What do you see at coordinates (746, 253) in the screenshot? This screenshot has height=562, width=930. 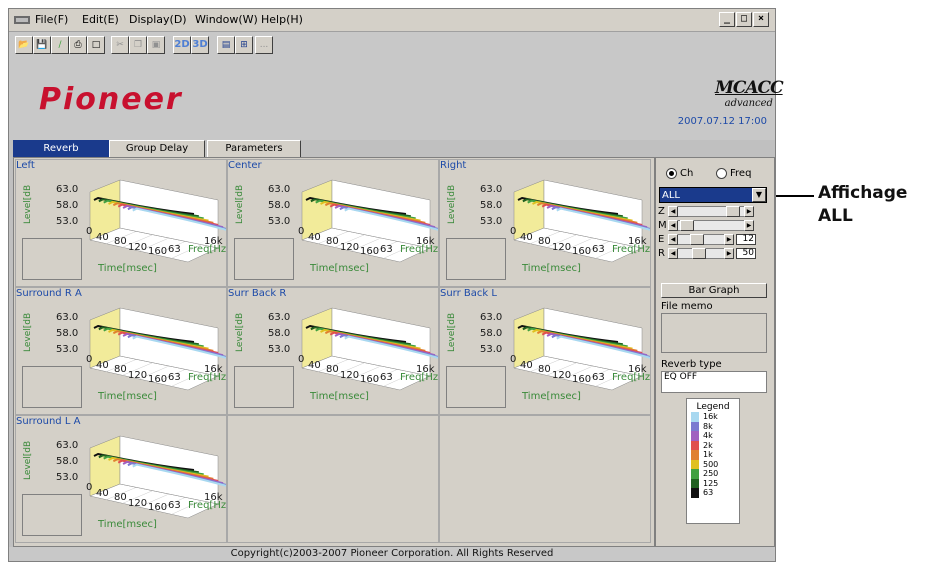 I see `slider-r-value: 50` at bounding box center [746, 253].